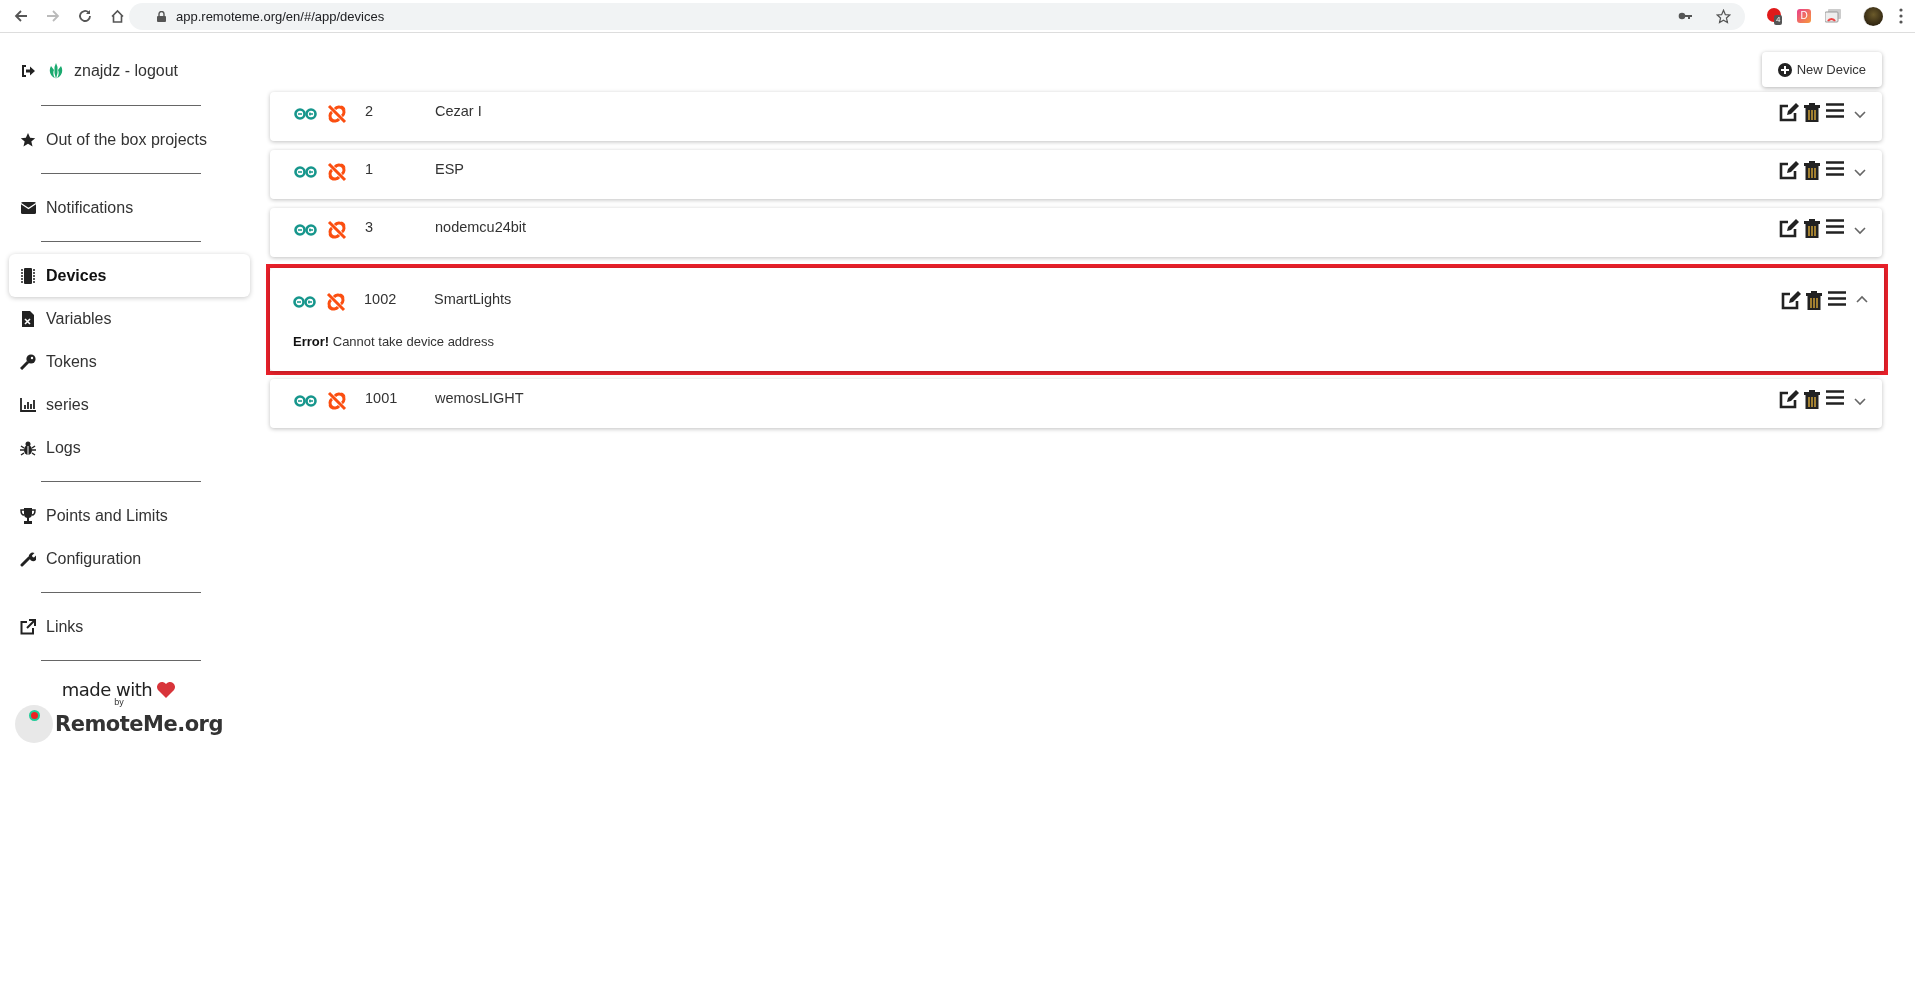 The width and height of the screenshot is (1915, 996). What do you see at coordinates (1778, 20) in the screenshot?
I see `extension-badge: 4` at bounding box center [1778, 20].